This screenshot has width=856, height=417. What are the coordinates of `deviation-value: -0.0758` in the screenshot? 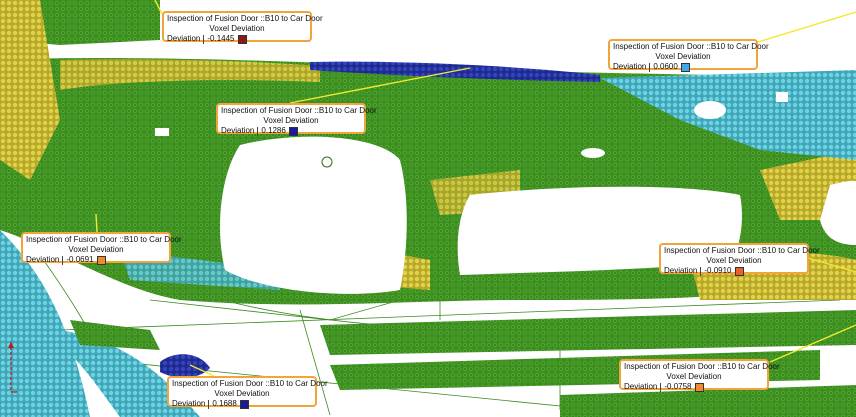 It's located at (678, 386).